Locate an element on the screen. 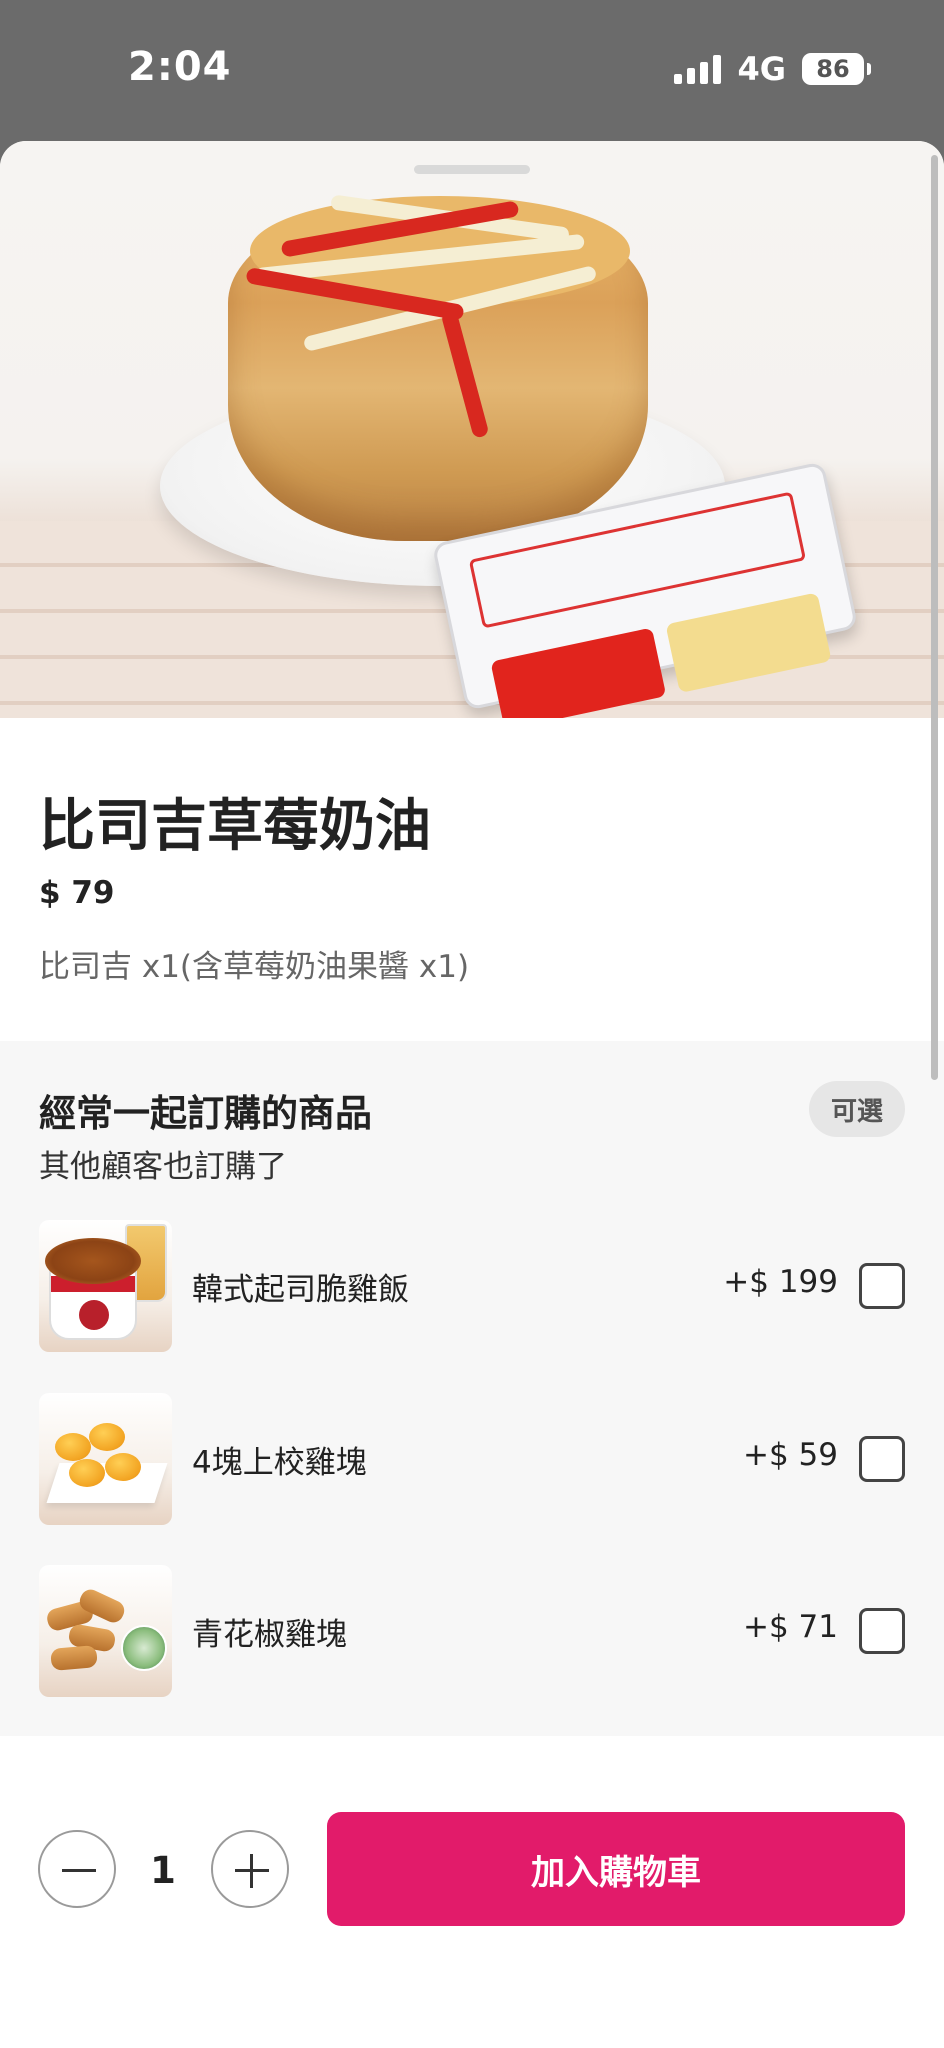  addon-item: 青花椒雞塊 +$ 71 is located at coordinates (472, 1631).